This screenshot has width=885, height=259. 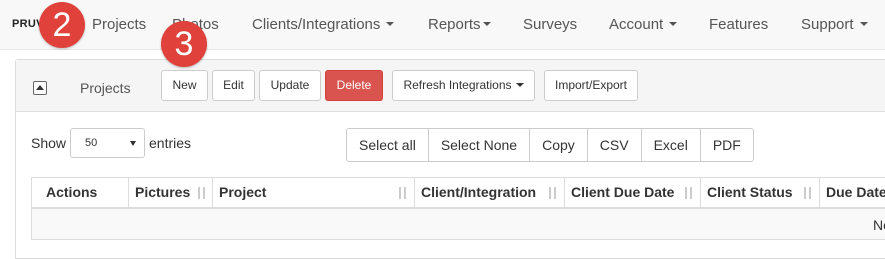 I want to click on excel-button: Excel, so click(x=670, y=145).